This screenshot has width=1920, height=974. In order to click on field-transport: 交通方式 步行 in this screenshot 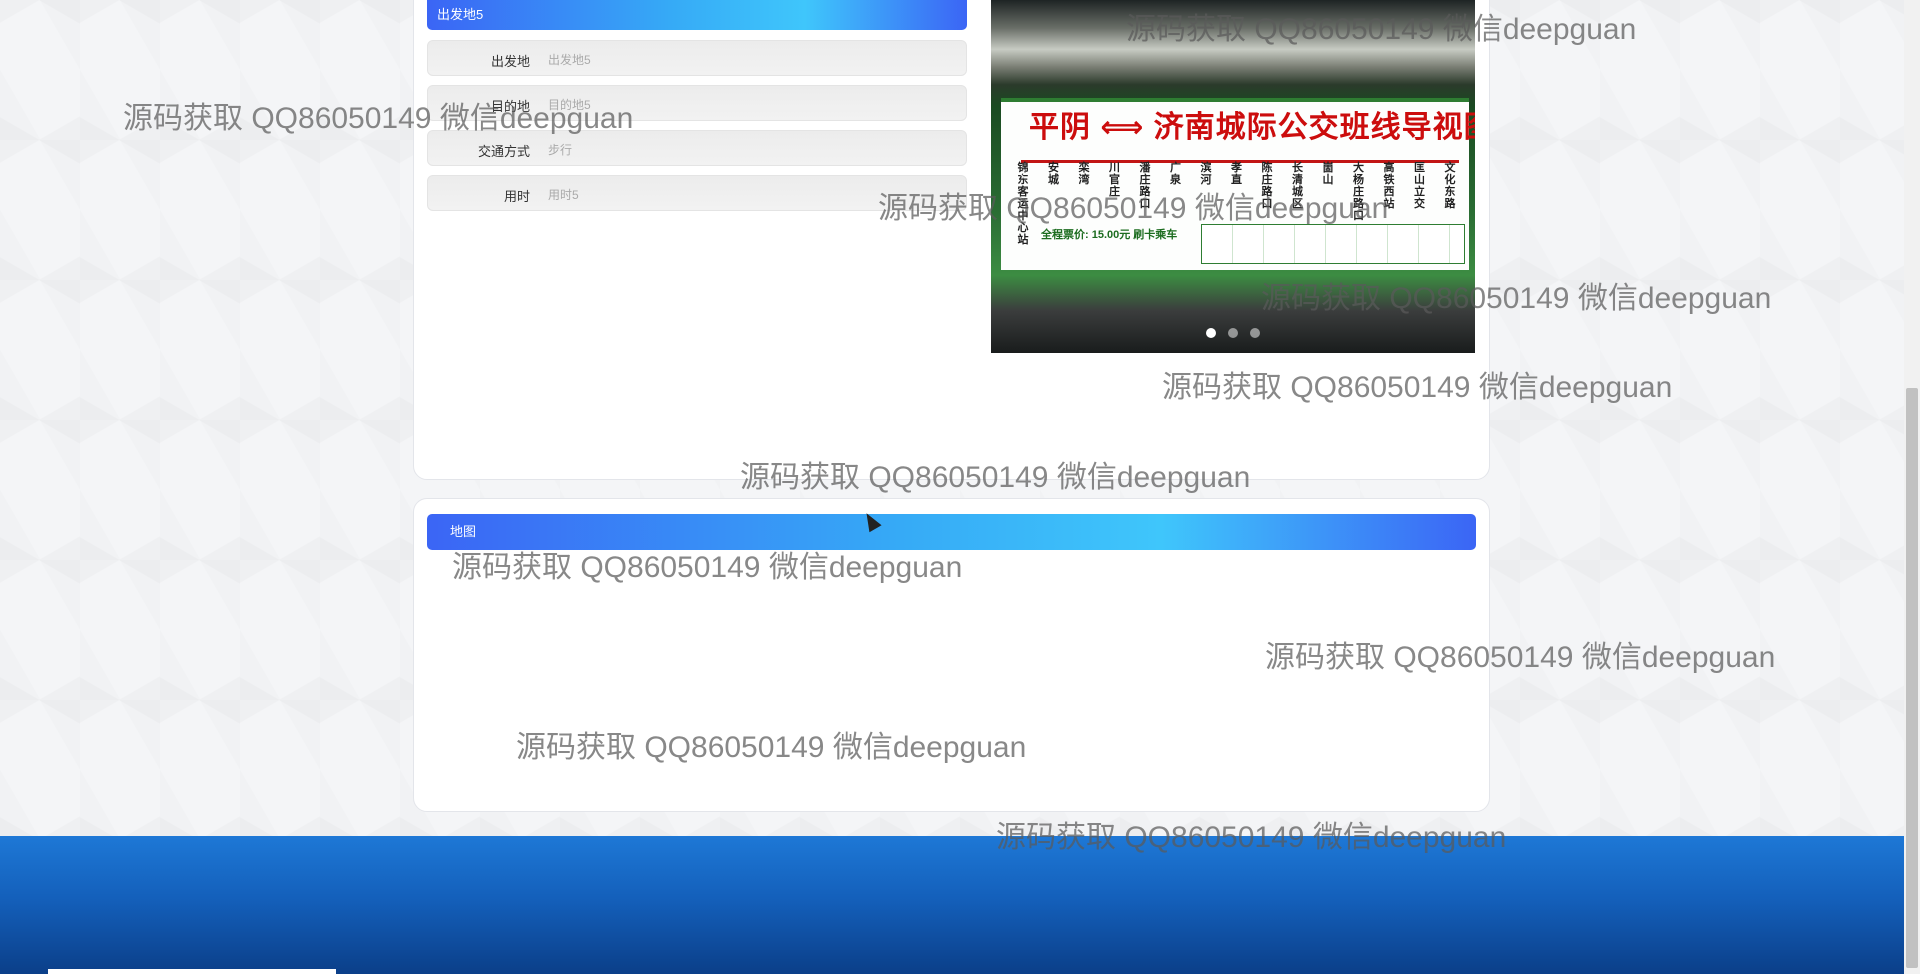, I will do `click(697, 148)`.